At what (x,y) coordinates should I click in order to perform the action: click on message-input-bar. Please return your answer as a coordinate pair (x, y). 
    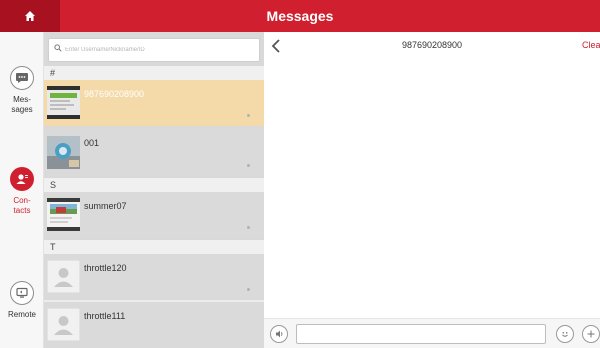
    Looking at the image, I should click on (432, 333).